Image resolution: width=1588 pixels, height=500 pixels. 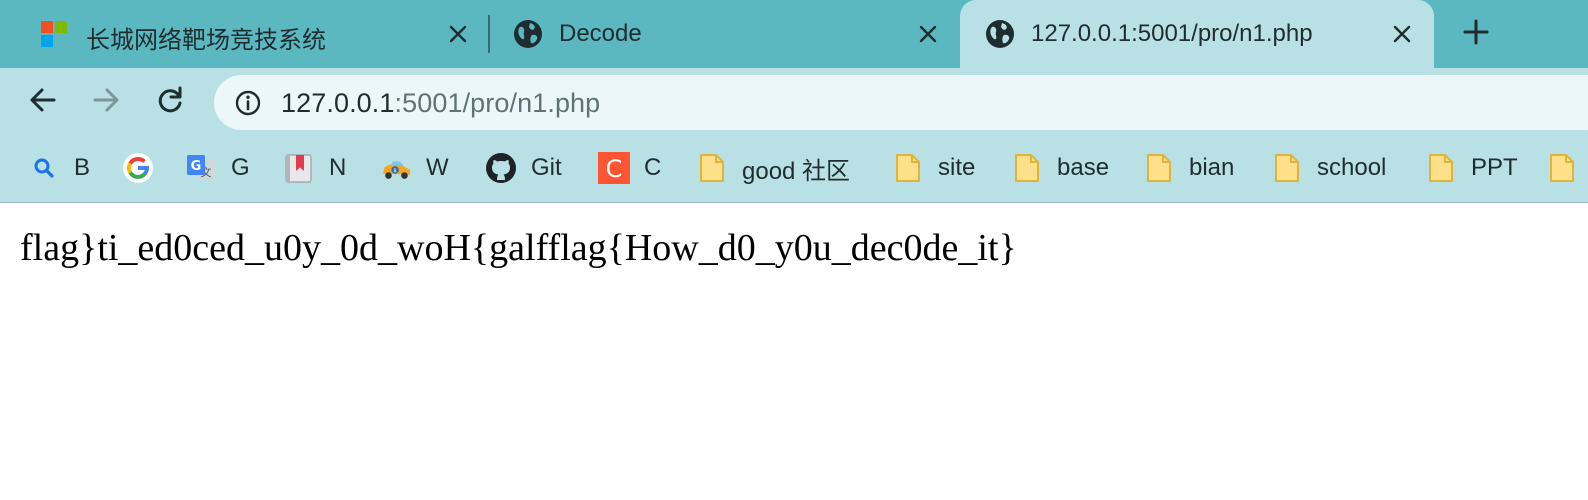 I want to click on reload-icon, so click(x=170, y=102).